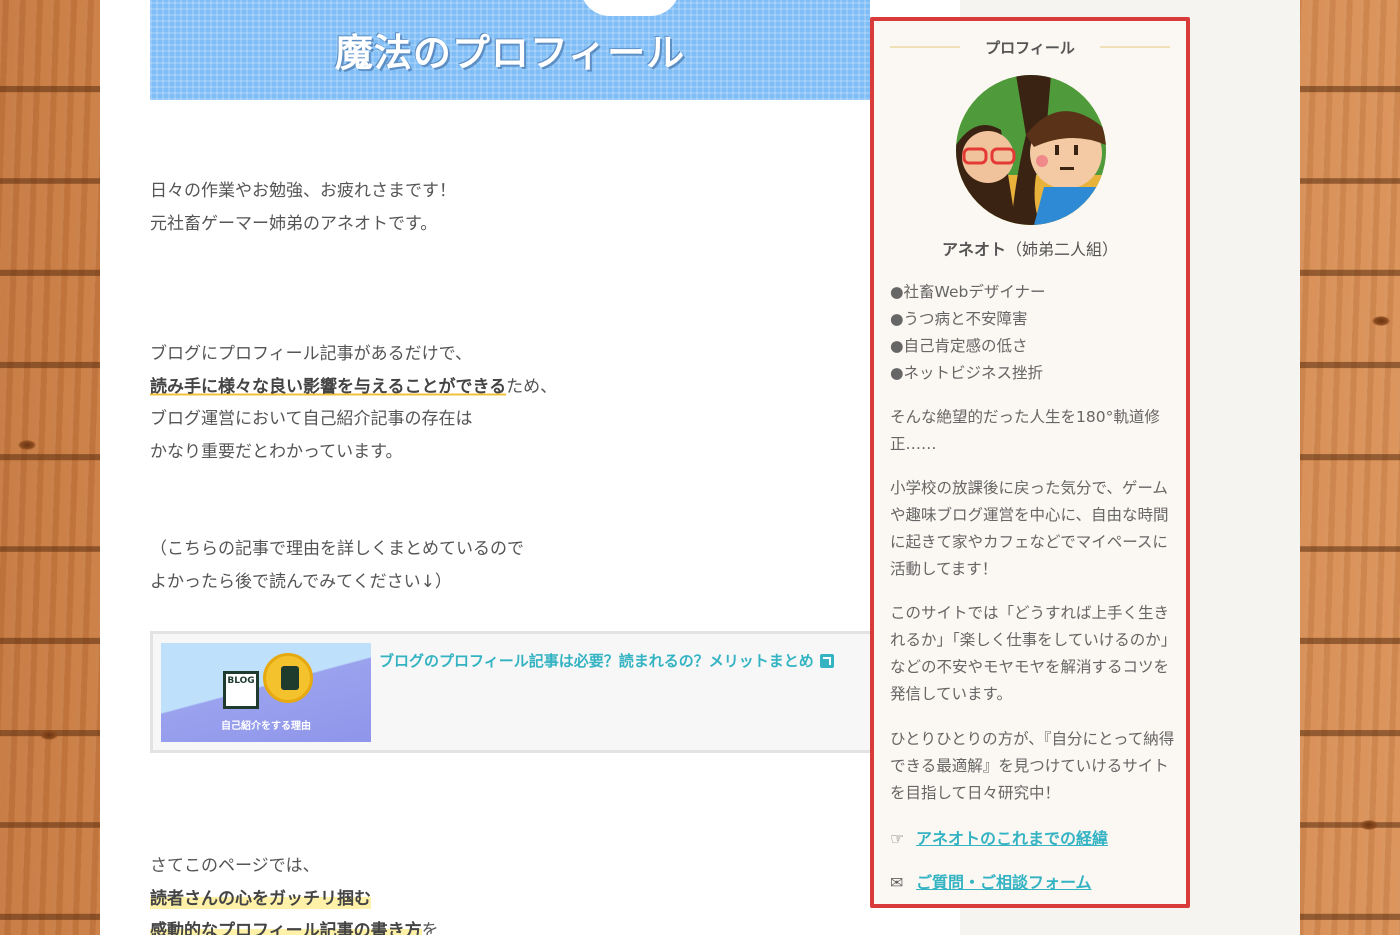 This screenshot has height=935, width=1400. What do you see at coordinates (294, 223) in the screenshot?
I see `intro-line-2: 元社畜ゲーマー姉弟のアネオトです。` at bounding box center [294, 223].